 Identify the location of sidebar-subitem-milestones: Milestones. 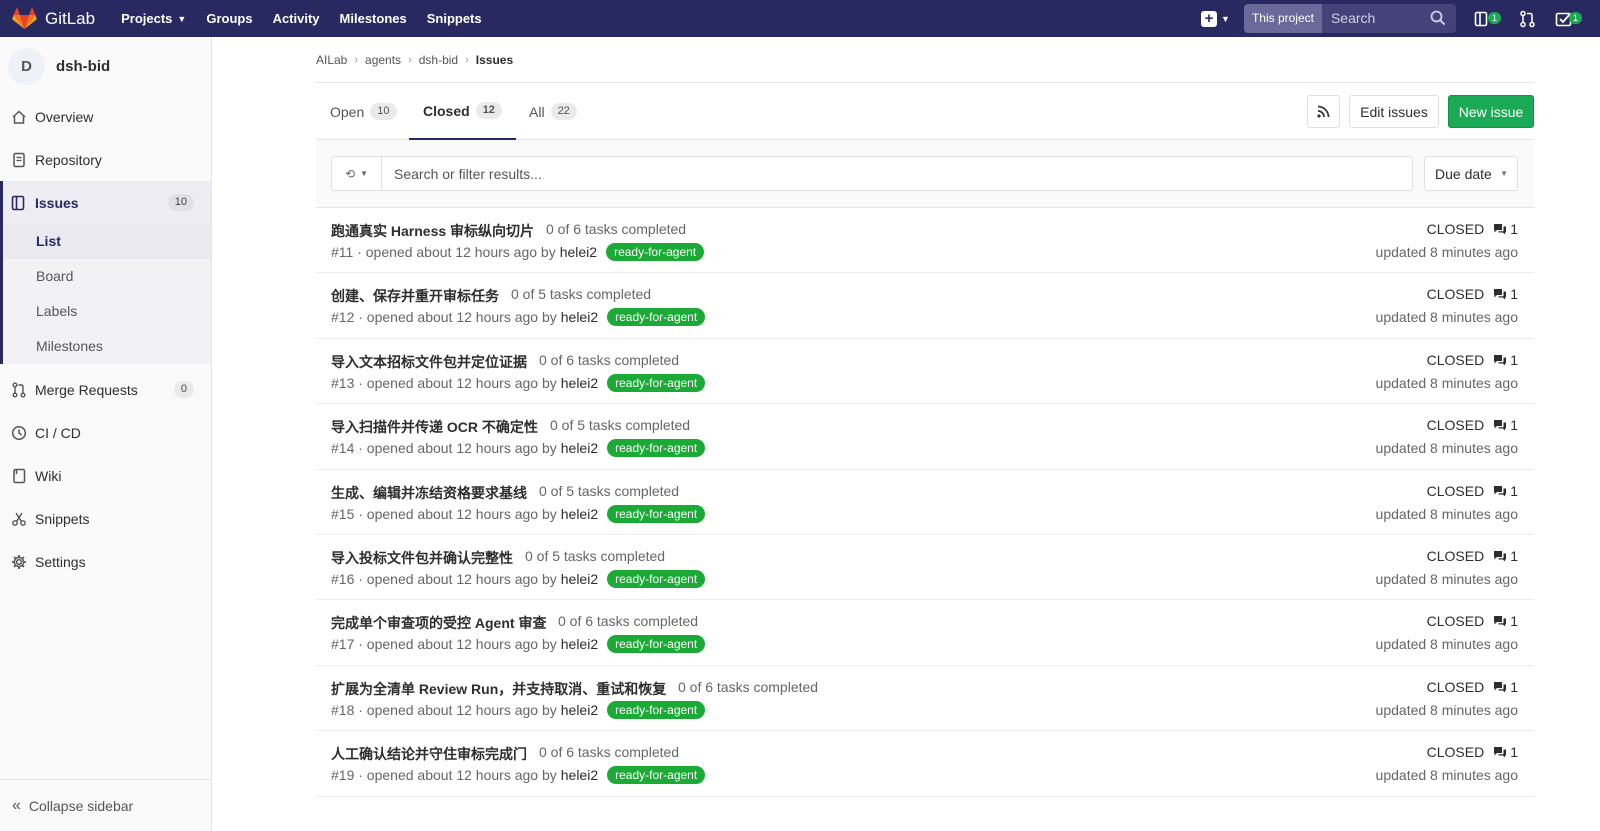
(107, 346).